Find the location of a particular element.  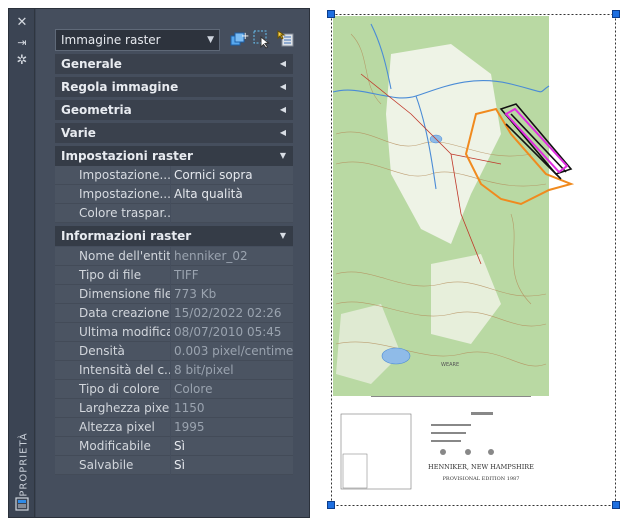

property-row: Data creazione 15/02/2022 02:26 is located at coordinates (174, 313).